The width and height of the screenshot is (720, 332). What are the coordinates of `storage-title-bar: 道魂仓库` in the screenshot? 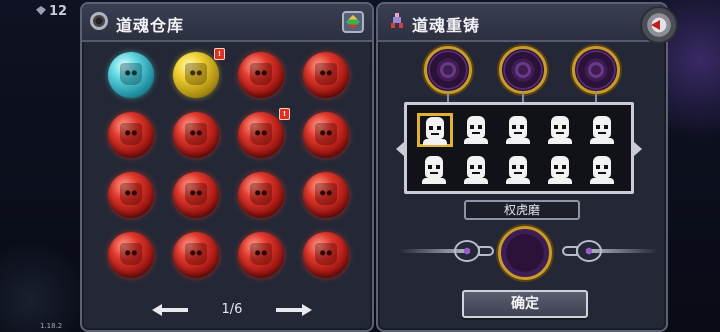 It's located at (227, 23).